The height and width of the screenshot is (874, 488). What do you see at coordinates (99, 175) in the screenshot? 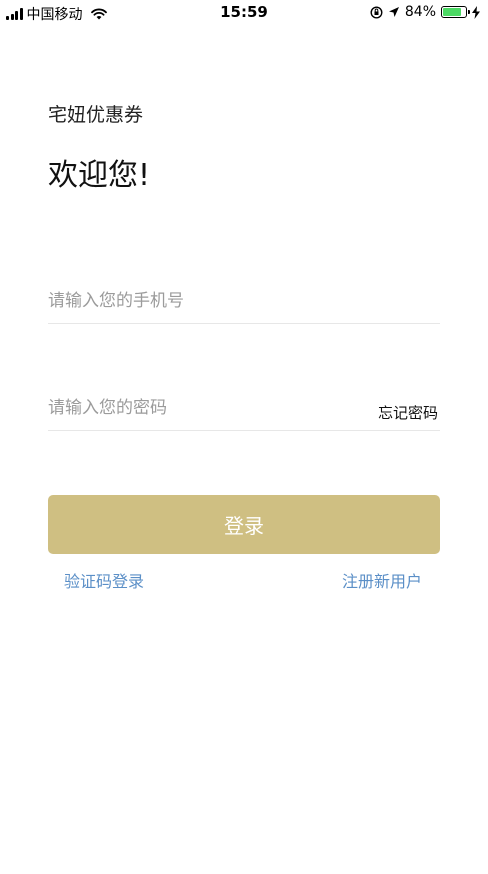
I see `welcome-title: 欢迎您!` at bounding box center [99, 175].